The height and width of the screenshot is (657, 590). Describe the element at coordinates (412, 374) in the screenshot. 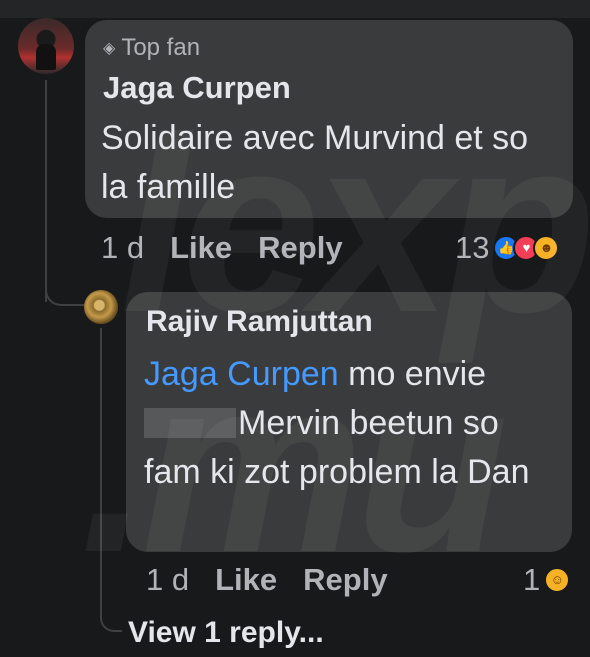

I see `reply-text-part1: mo envie` at that location.